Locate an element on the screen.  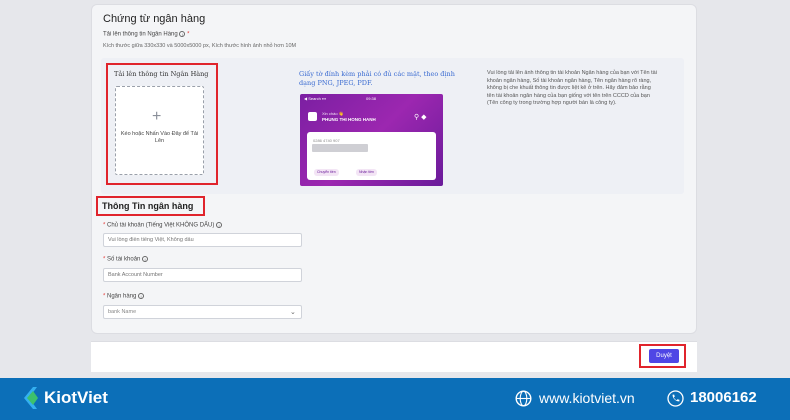
holder-label: * Chủ tài khoản (Tiếng Việt KHÔNG DẤU) i is located at coordinates (163, 225).